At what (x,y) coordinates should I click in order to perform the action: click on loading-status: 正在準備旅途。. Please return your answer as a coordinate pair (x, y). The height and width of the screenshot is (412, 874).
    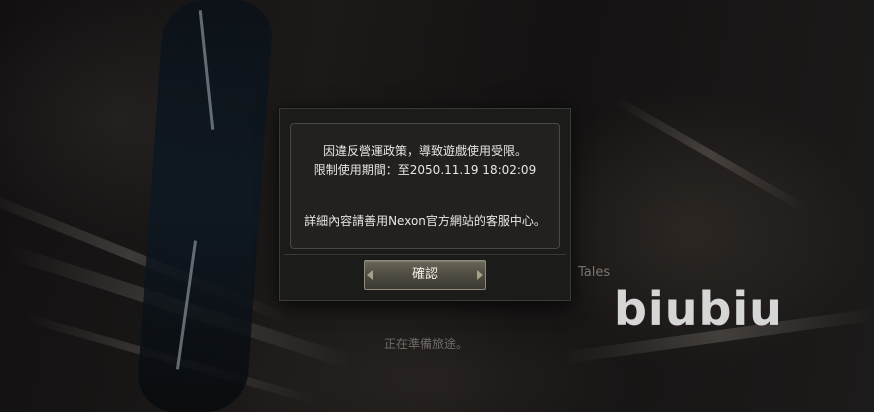
    Looking at the image, I should click on (426, 344).